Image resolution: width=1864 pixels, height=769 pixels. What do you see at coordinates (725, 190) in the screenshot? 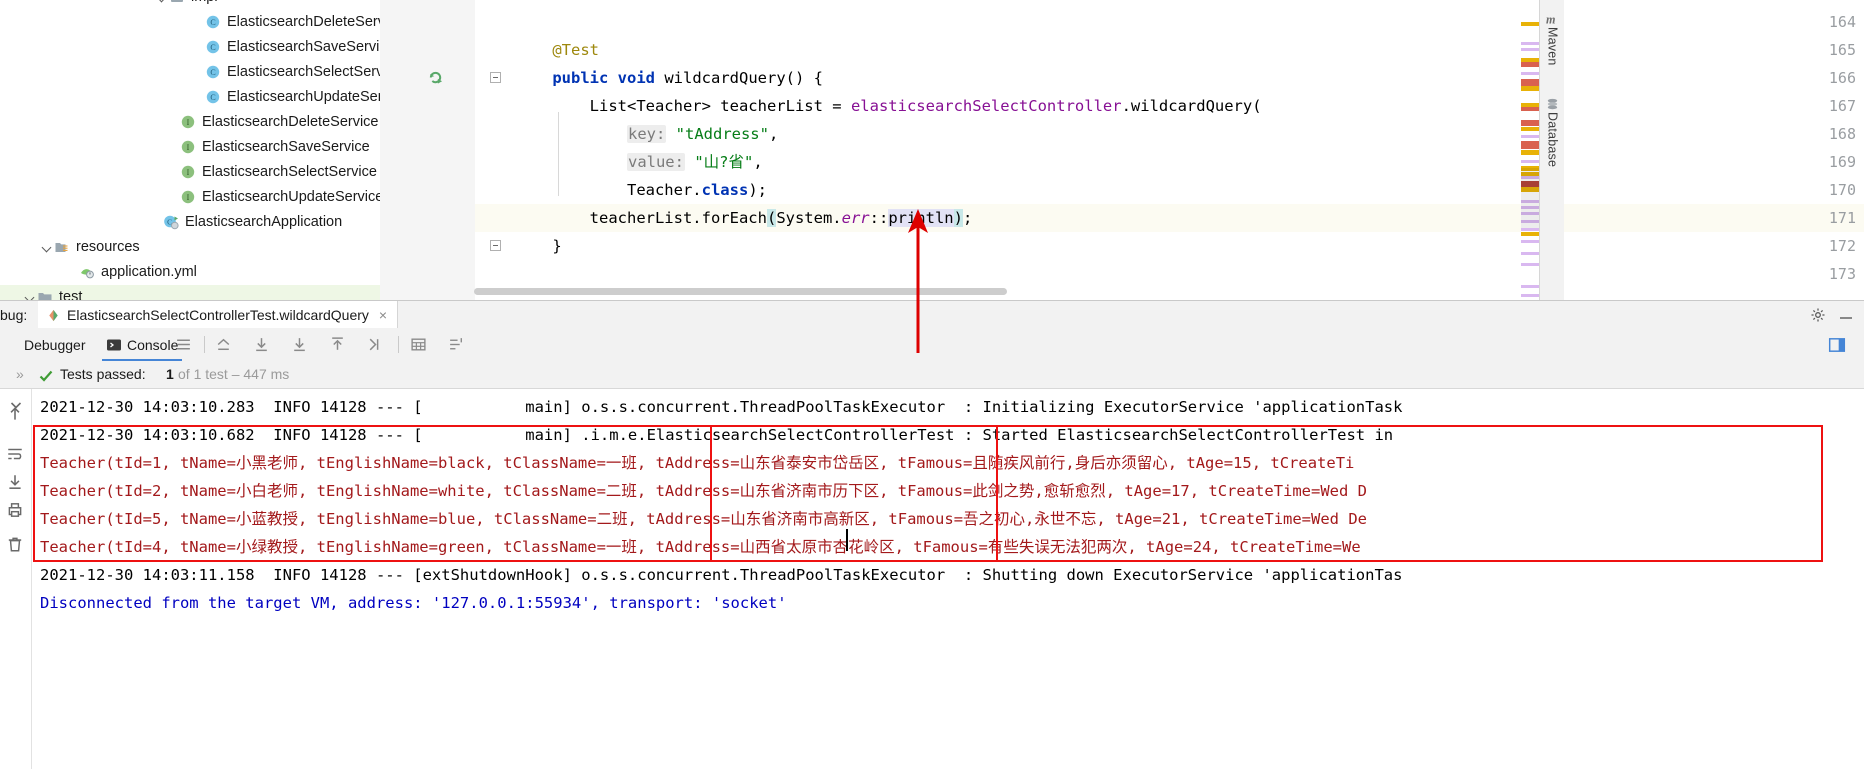
I see `code-token: class` at bounding box center [725, 190].